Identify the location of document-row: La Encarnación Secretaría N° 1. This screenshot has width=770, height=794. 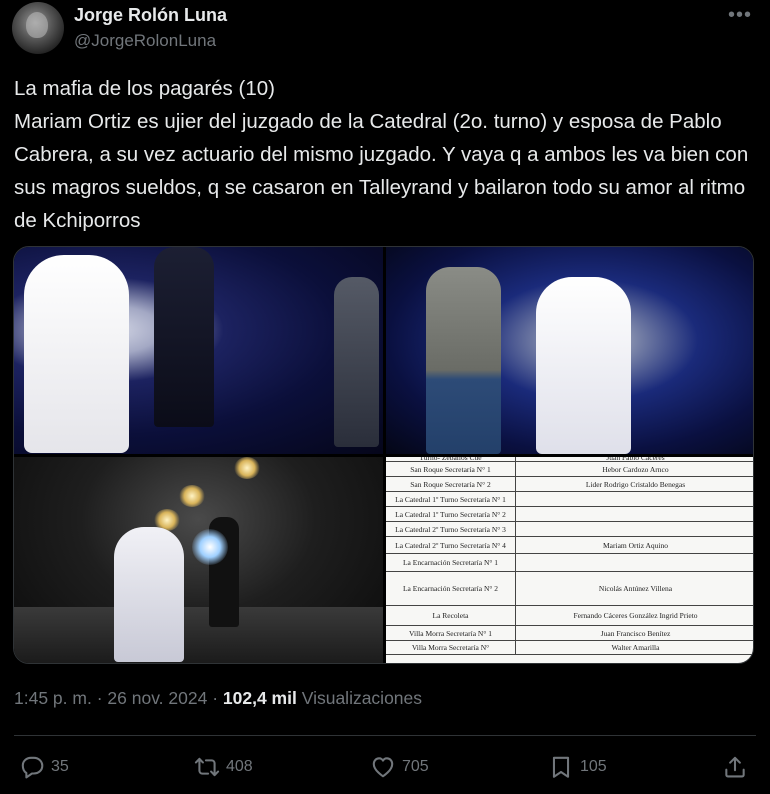
(569, 563).